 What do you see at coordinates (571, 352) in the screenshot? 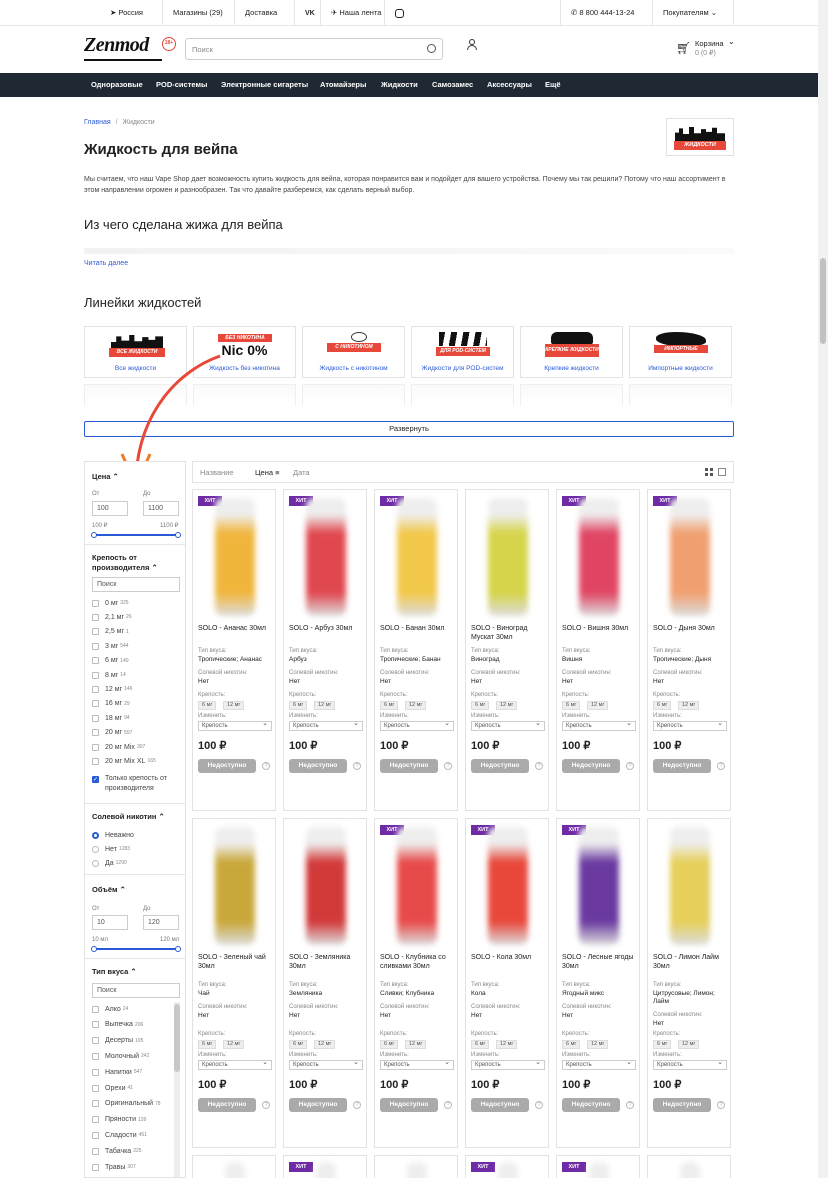
I see `series-card-strong: КРЕПКИЕ ЖИДКОСТИ Крепкие жидкости` at bounding box center [571, 352].